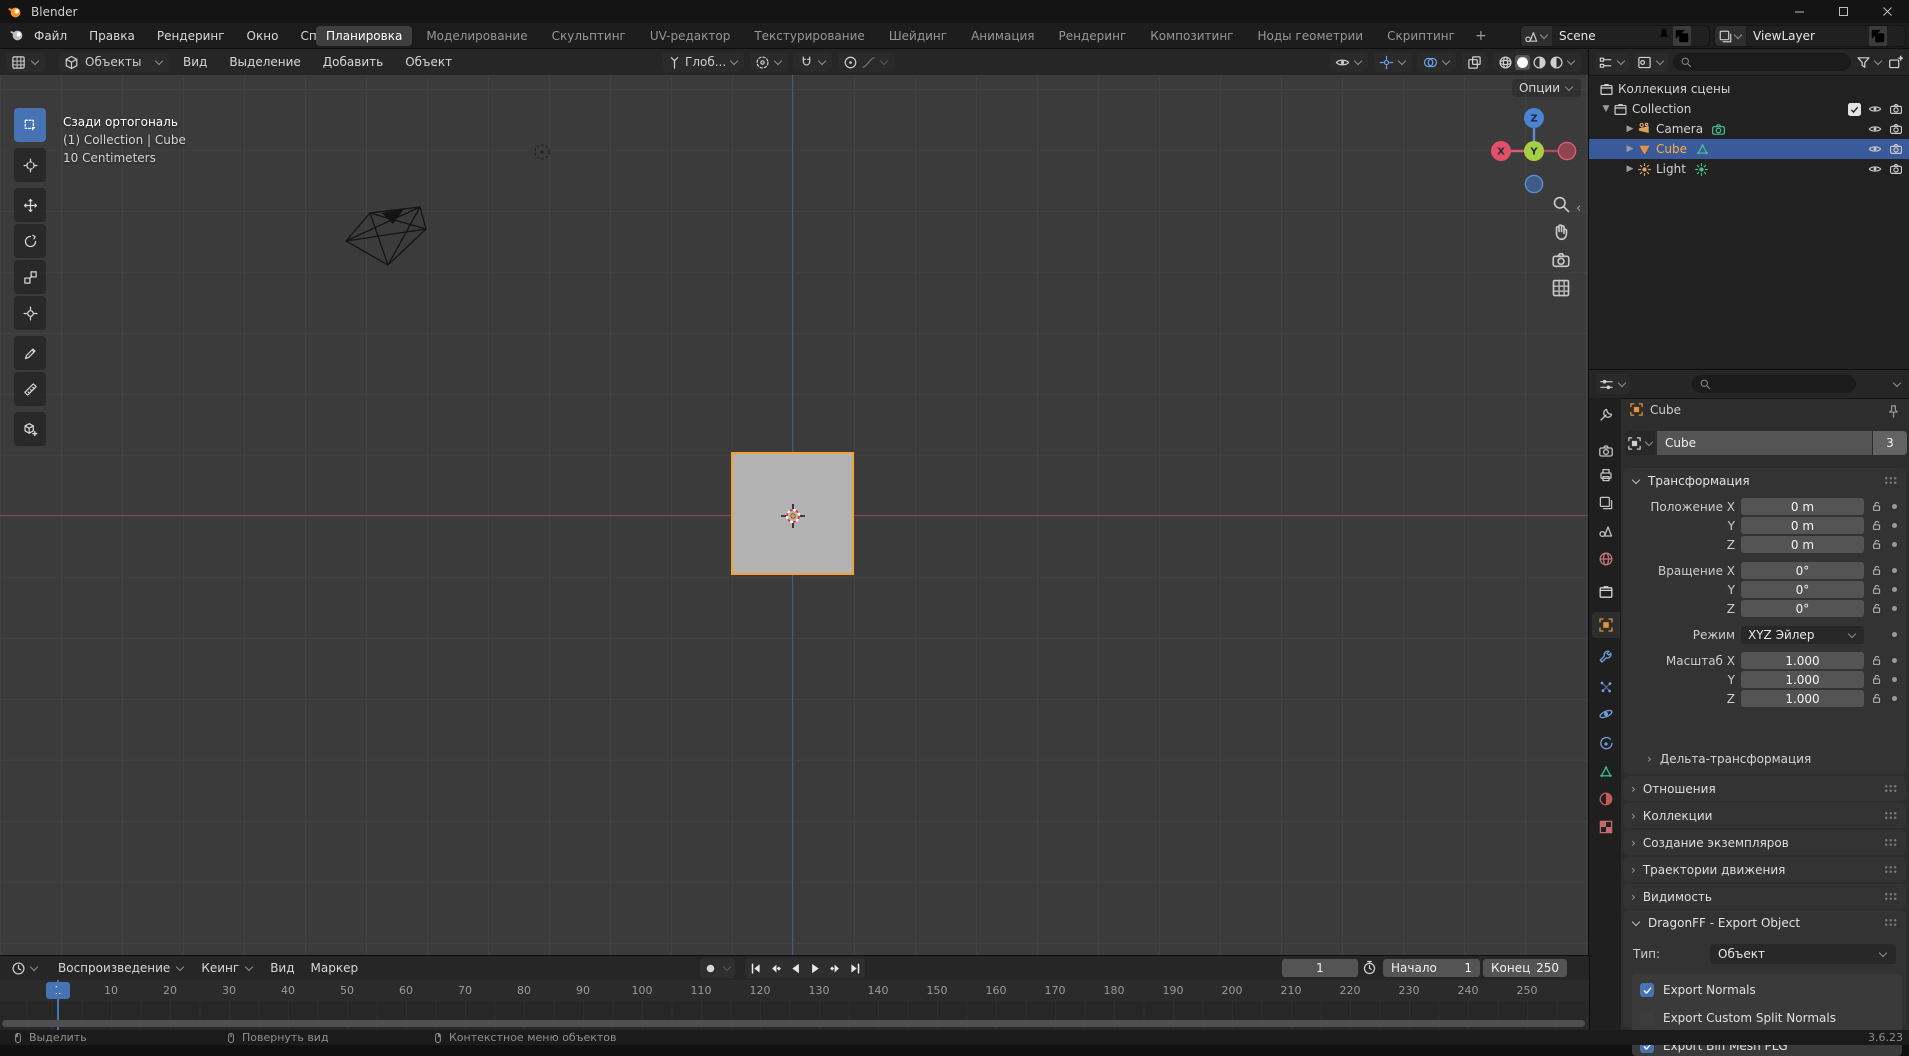  What do you see at coordinates (30, 429) in the screenshot?
I see `tool-add-cube-button` at bounding box center [30, 429].